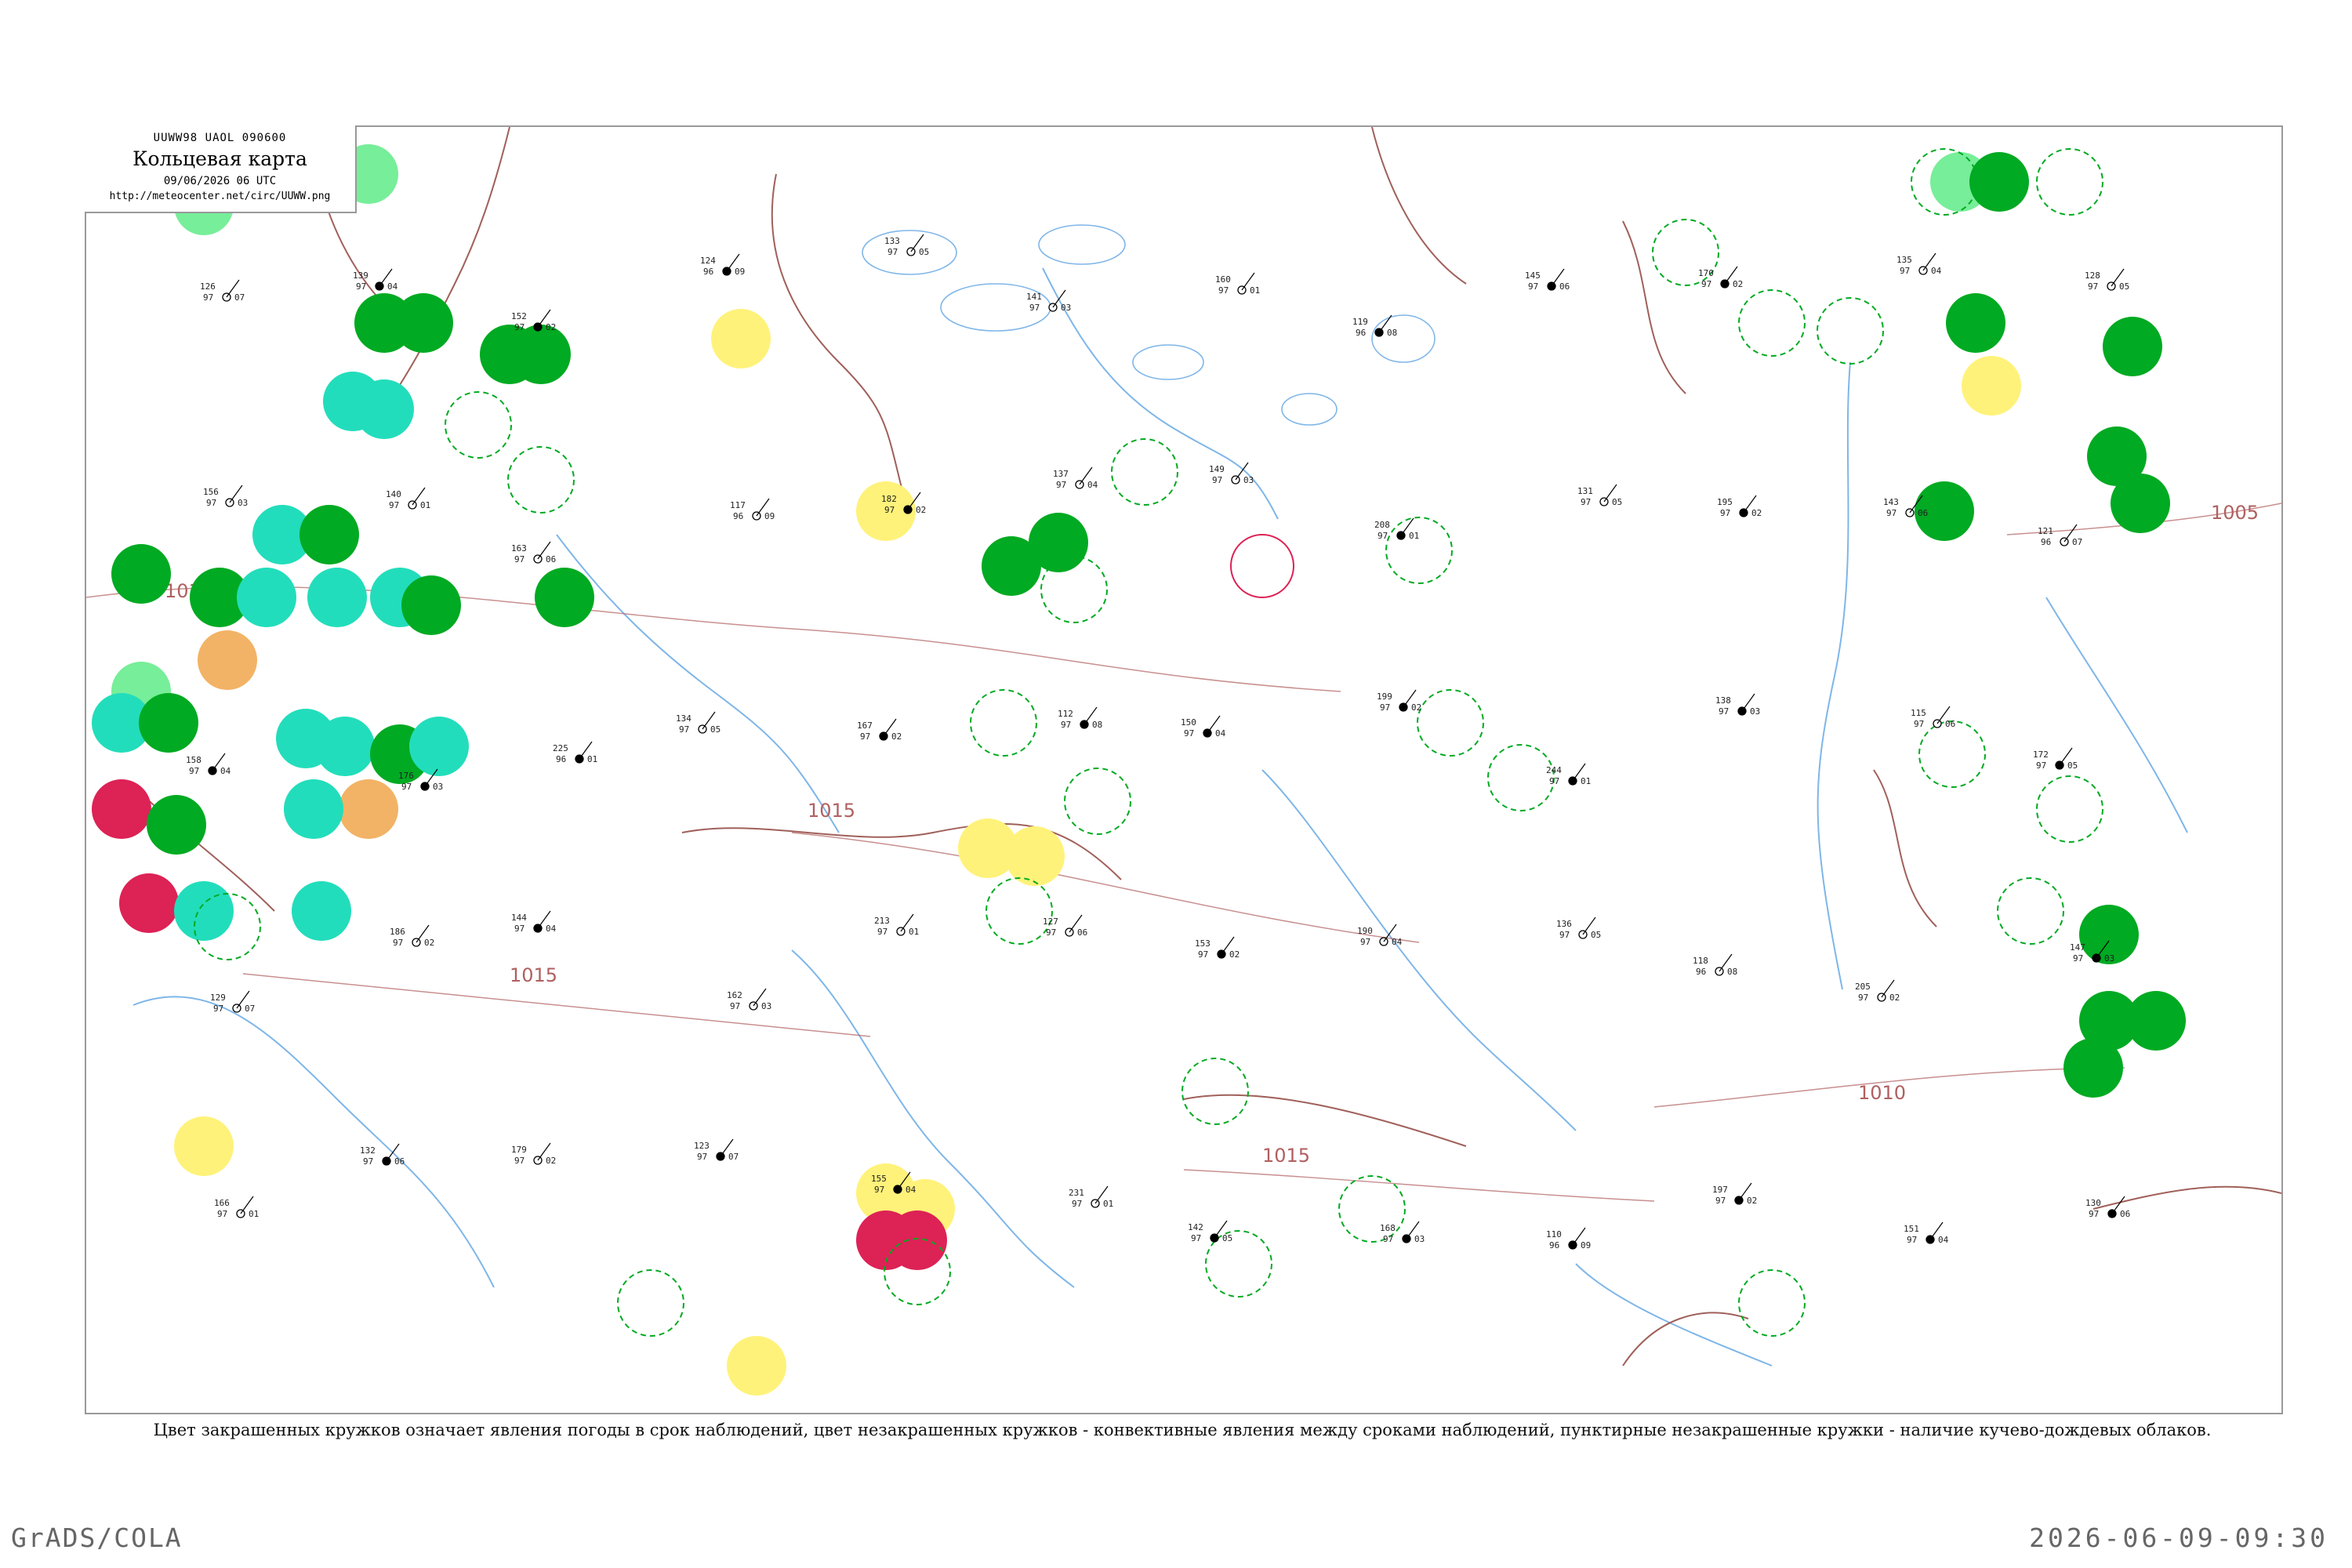 The image size is (2352, 1568). I want to click on station-plot: 13297 06, so click(382, 1155).